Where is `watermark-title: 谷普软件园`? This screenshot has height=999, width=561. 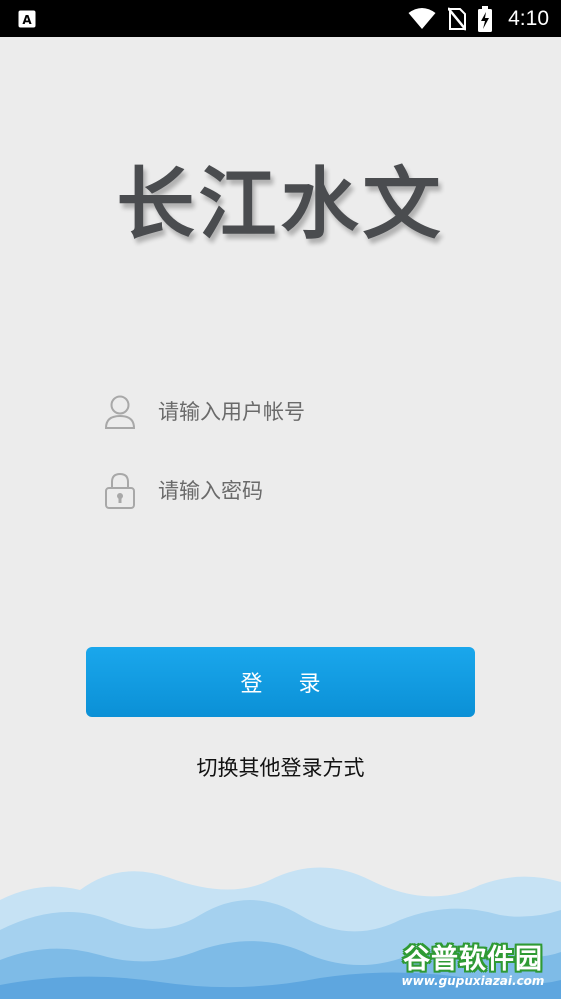 watermark-title: 谷普软件园 is located at coordinates (473, 959).